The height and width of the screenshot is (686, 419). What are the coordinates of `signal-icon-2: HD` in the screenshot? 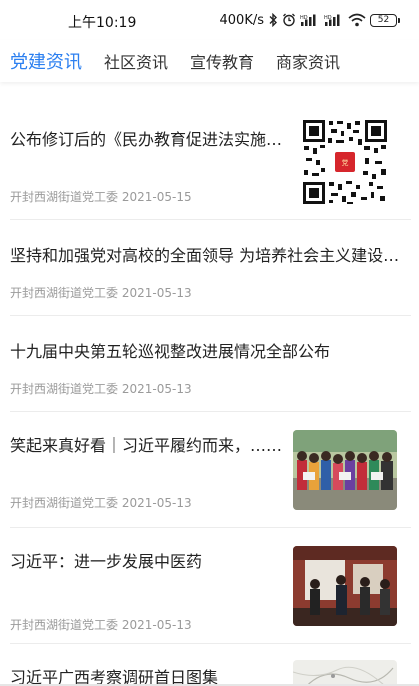 It's located at (332, 20).